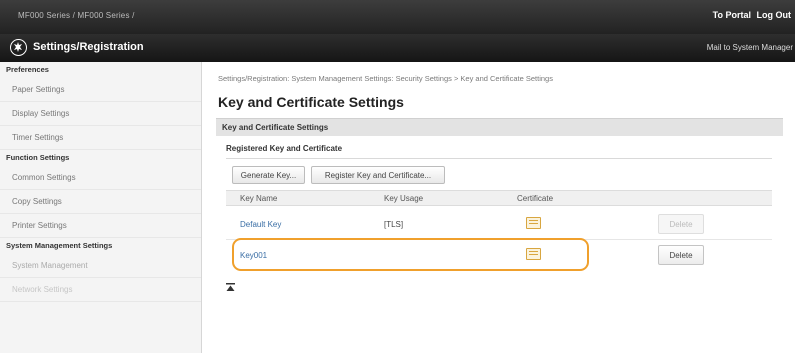 The image size is (795, 353). Describe the element at coordinates (100, 138) in the screenshot. I see `sidebar-item-timer-settings: Timer Settings` at that location.